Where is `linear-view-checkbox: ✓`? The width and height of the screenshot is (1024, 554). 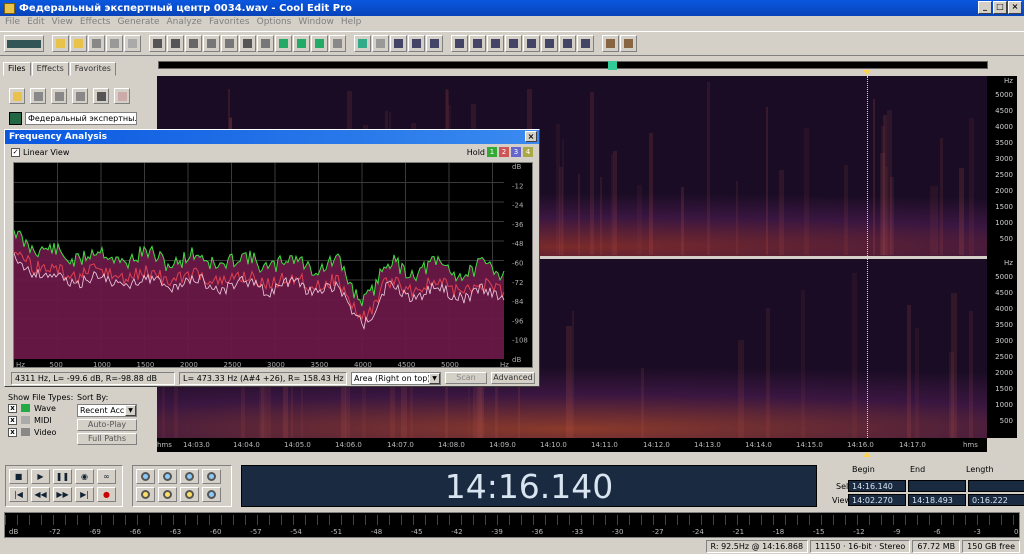
linear-view-checkbox: ✓ is located at coordinates (15, 152).